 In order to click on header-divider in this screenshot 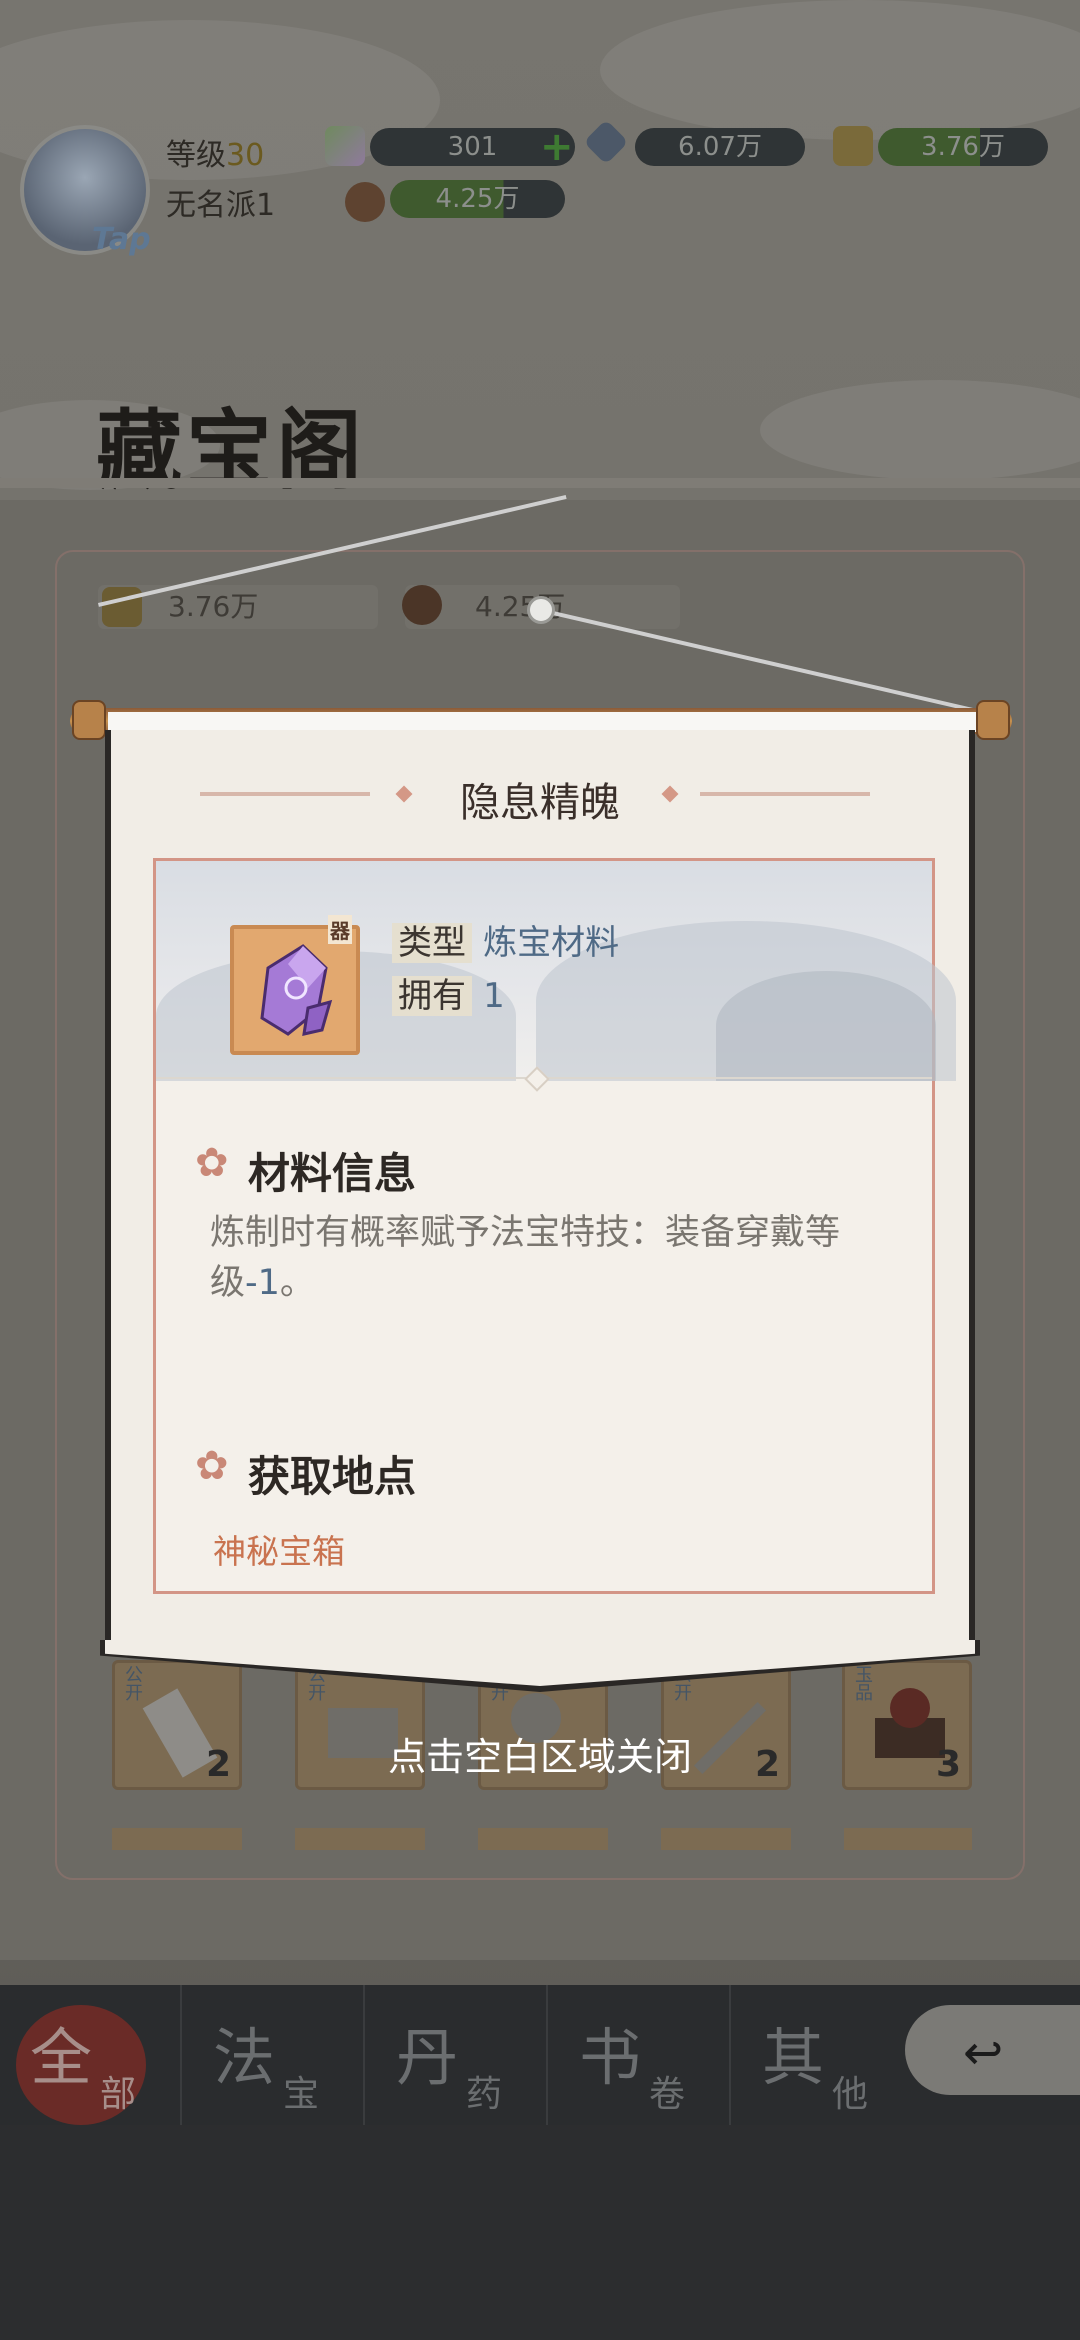, I will do `click(540, 483)`.